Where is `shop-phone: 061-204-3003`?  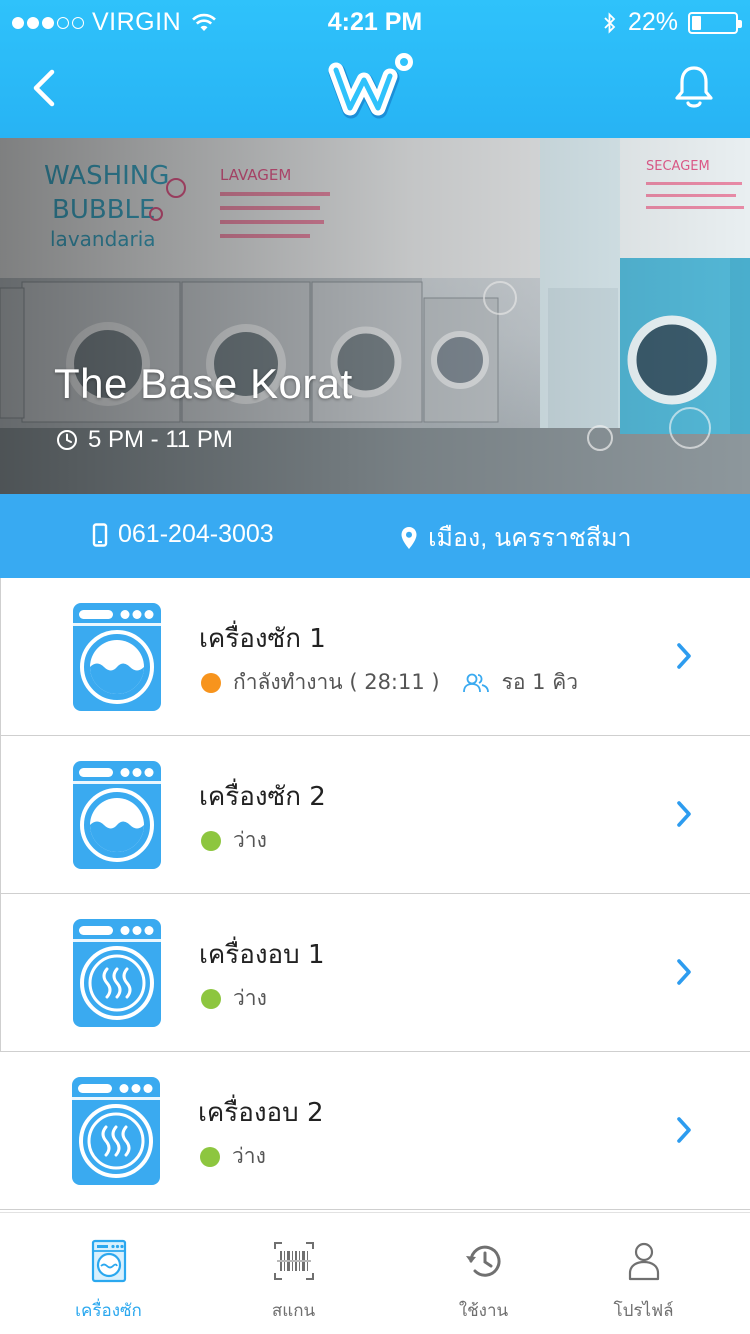
shop-phone: 061-204-3003 is located at coordinates (183, 534).